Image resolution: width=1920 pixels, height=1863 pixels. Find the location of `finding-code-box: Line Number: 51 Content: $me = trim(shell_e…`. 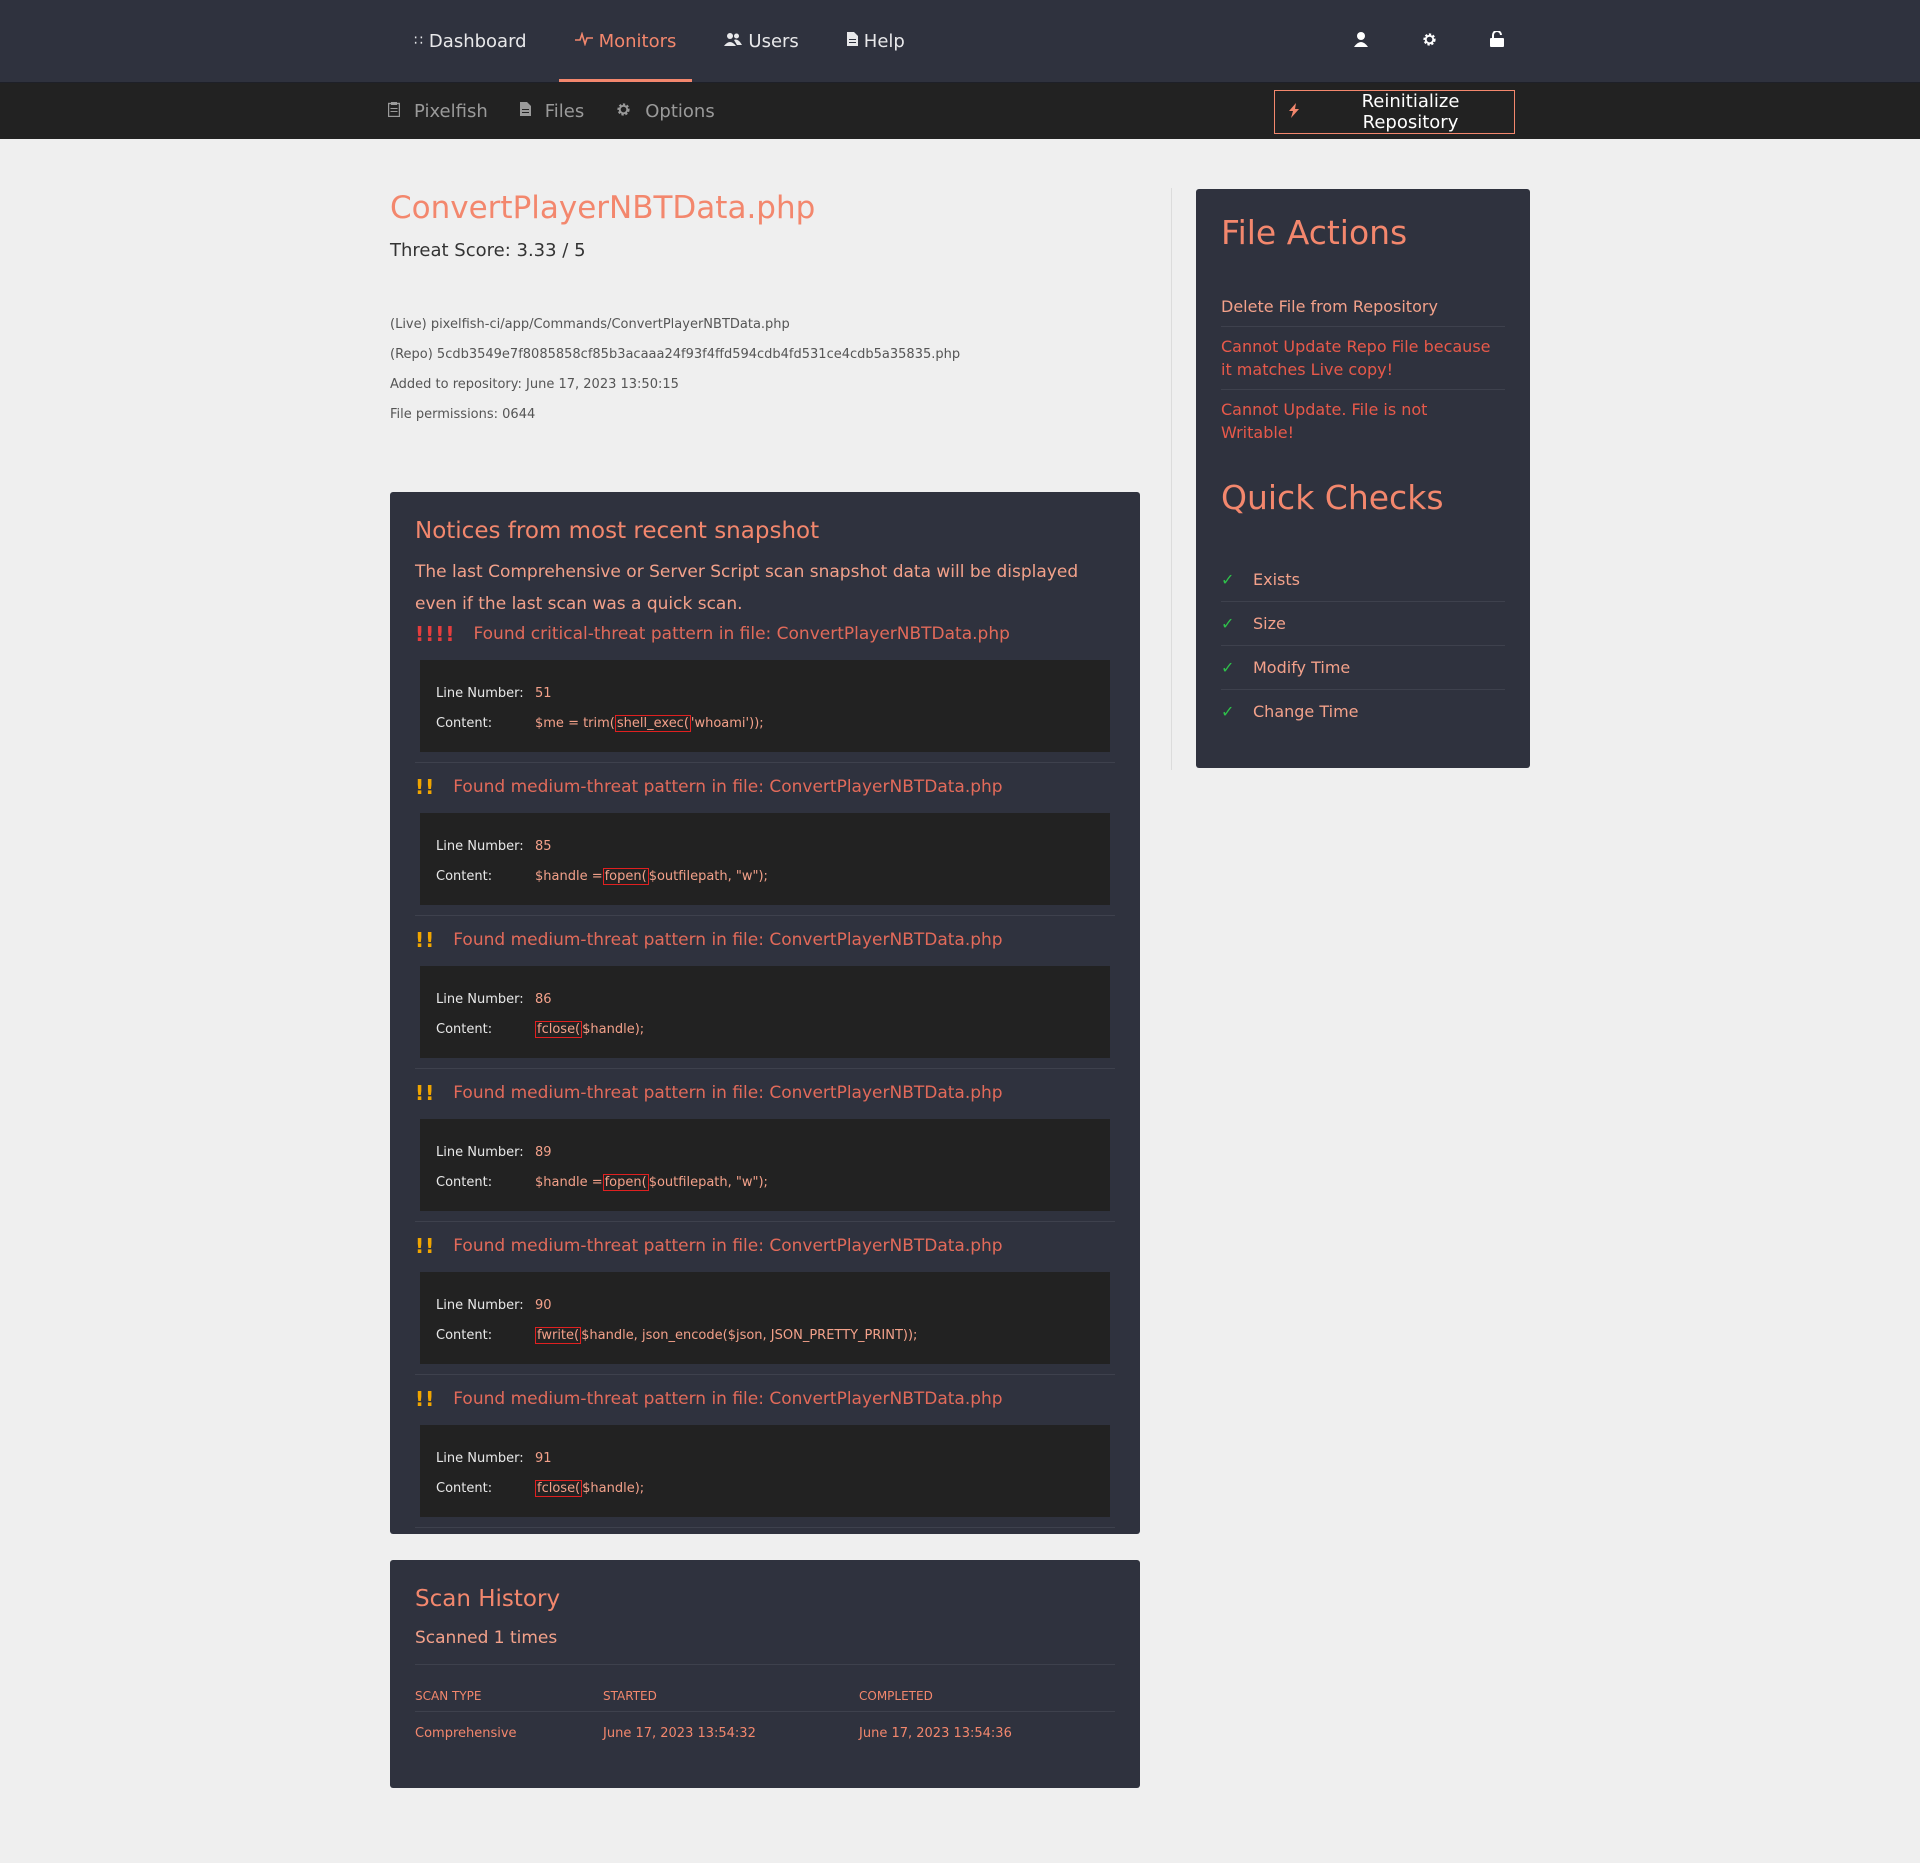

finding-code-box: Line Number: 51 Content: $me = trim(shell_e… is located at coordinates (765, 706).